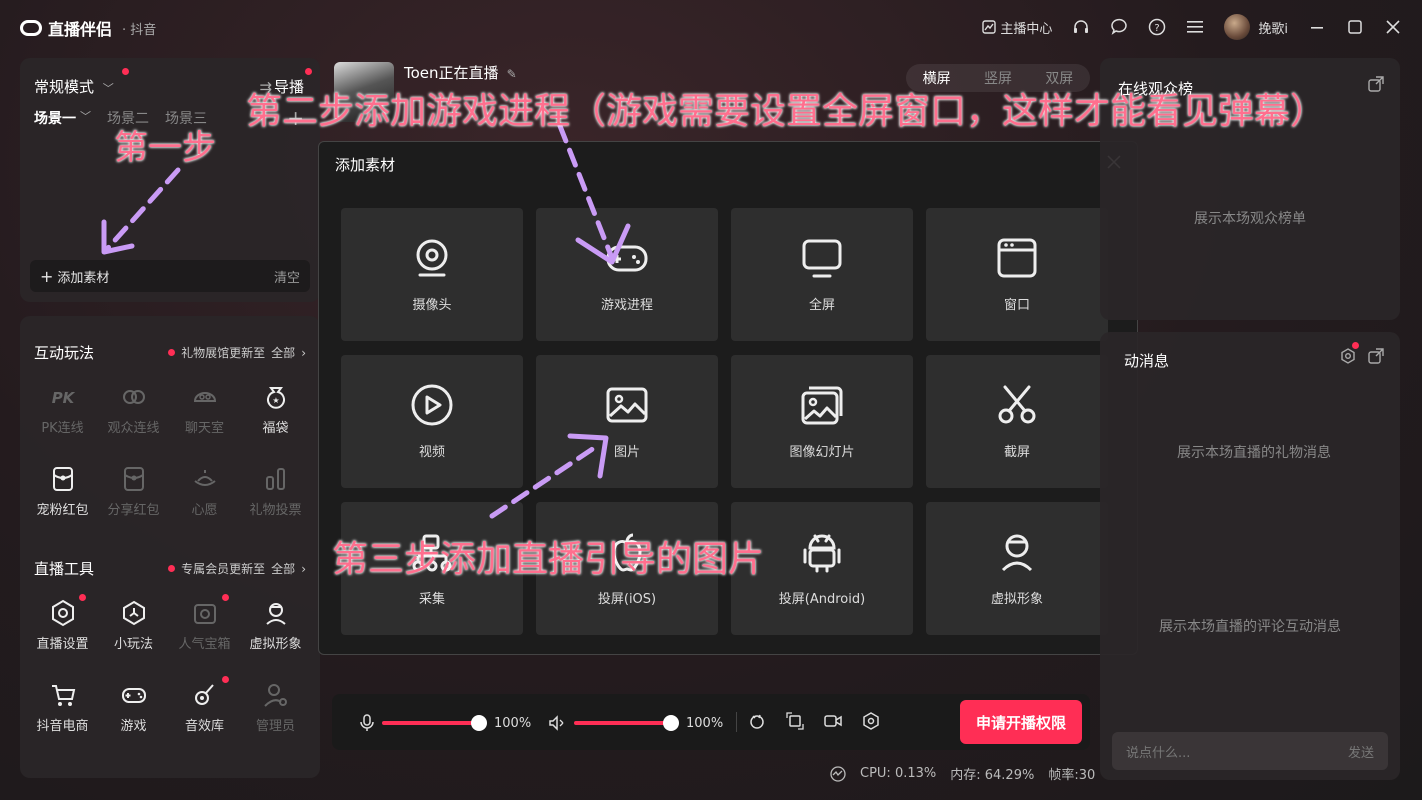 Image resolution: width=1422 pixels, height=800 pixels. Describe the element at coordinates (143, 209) in the screenshot. I see `step1-arrow` at that location.